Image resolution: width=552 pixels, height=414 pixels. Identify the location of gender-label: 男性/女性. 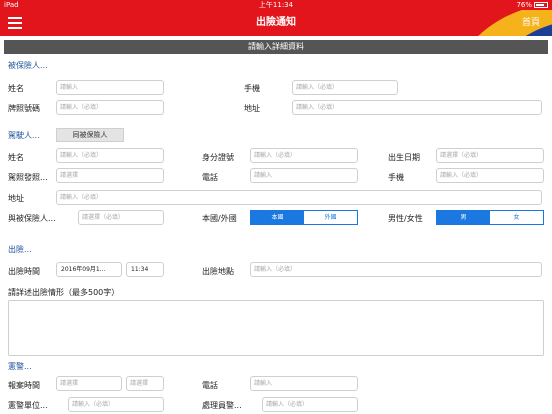
(405, 218).